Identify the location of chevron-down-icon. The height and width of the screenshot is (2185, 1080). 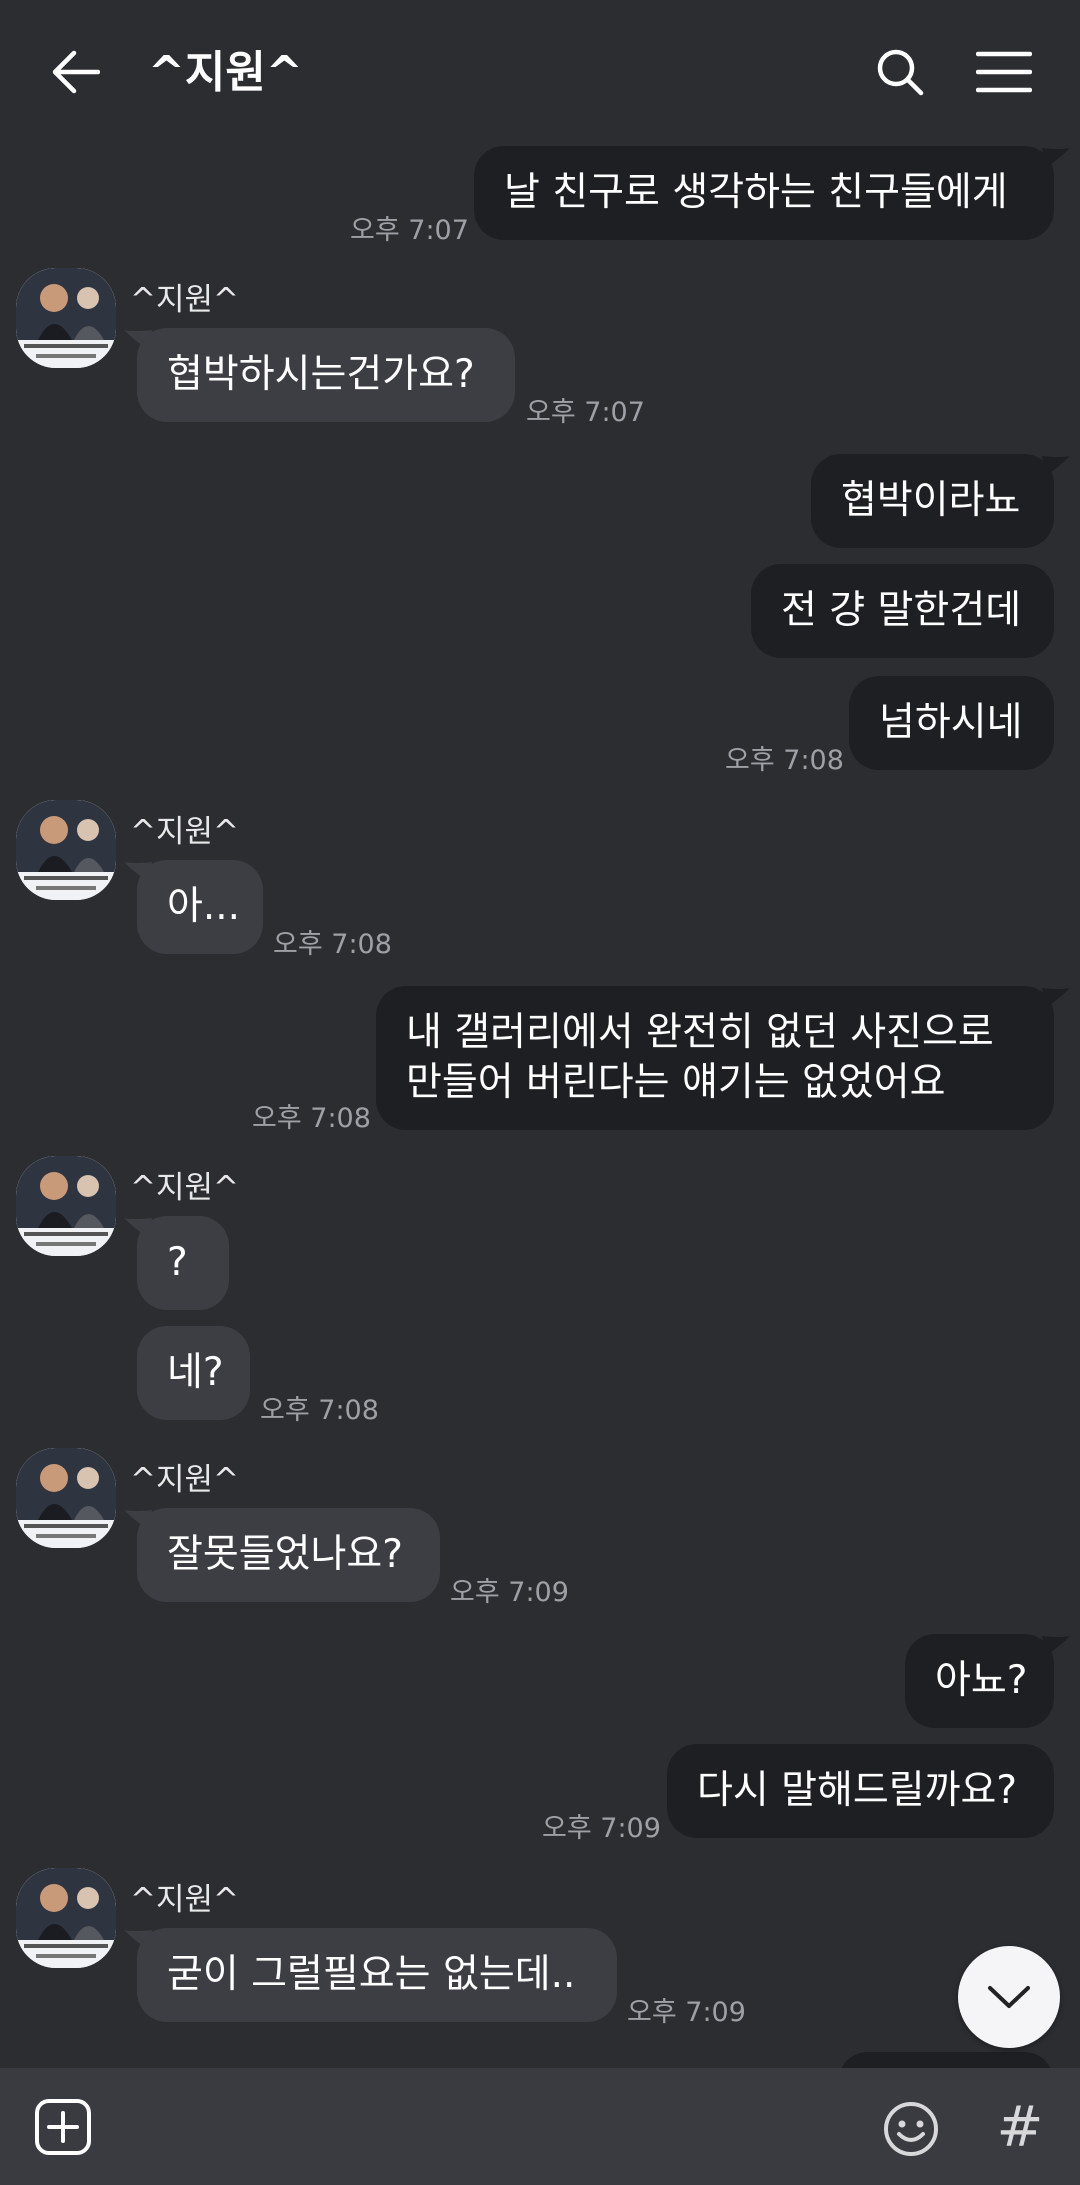
(1009, 1997).